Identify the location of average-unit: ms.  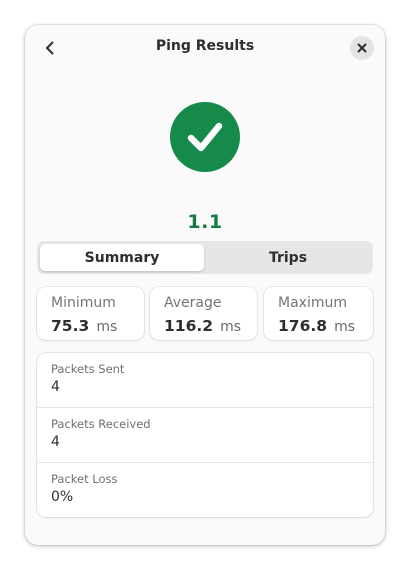
(231, 327).